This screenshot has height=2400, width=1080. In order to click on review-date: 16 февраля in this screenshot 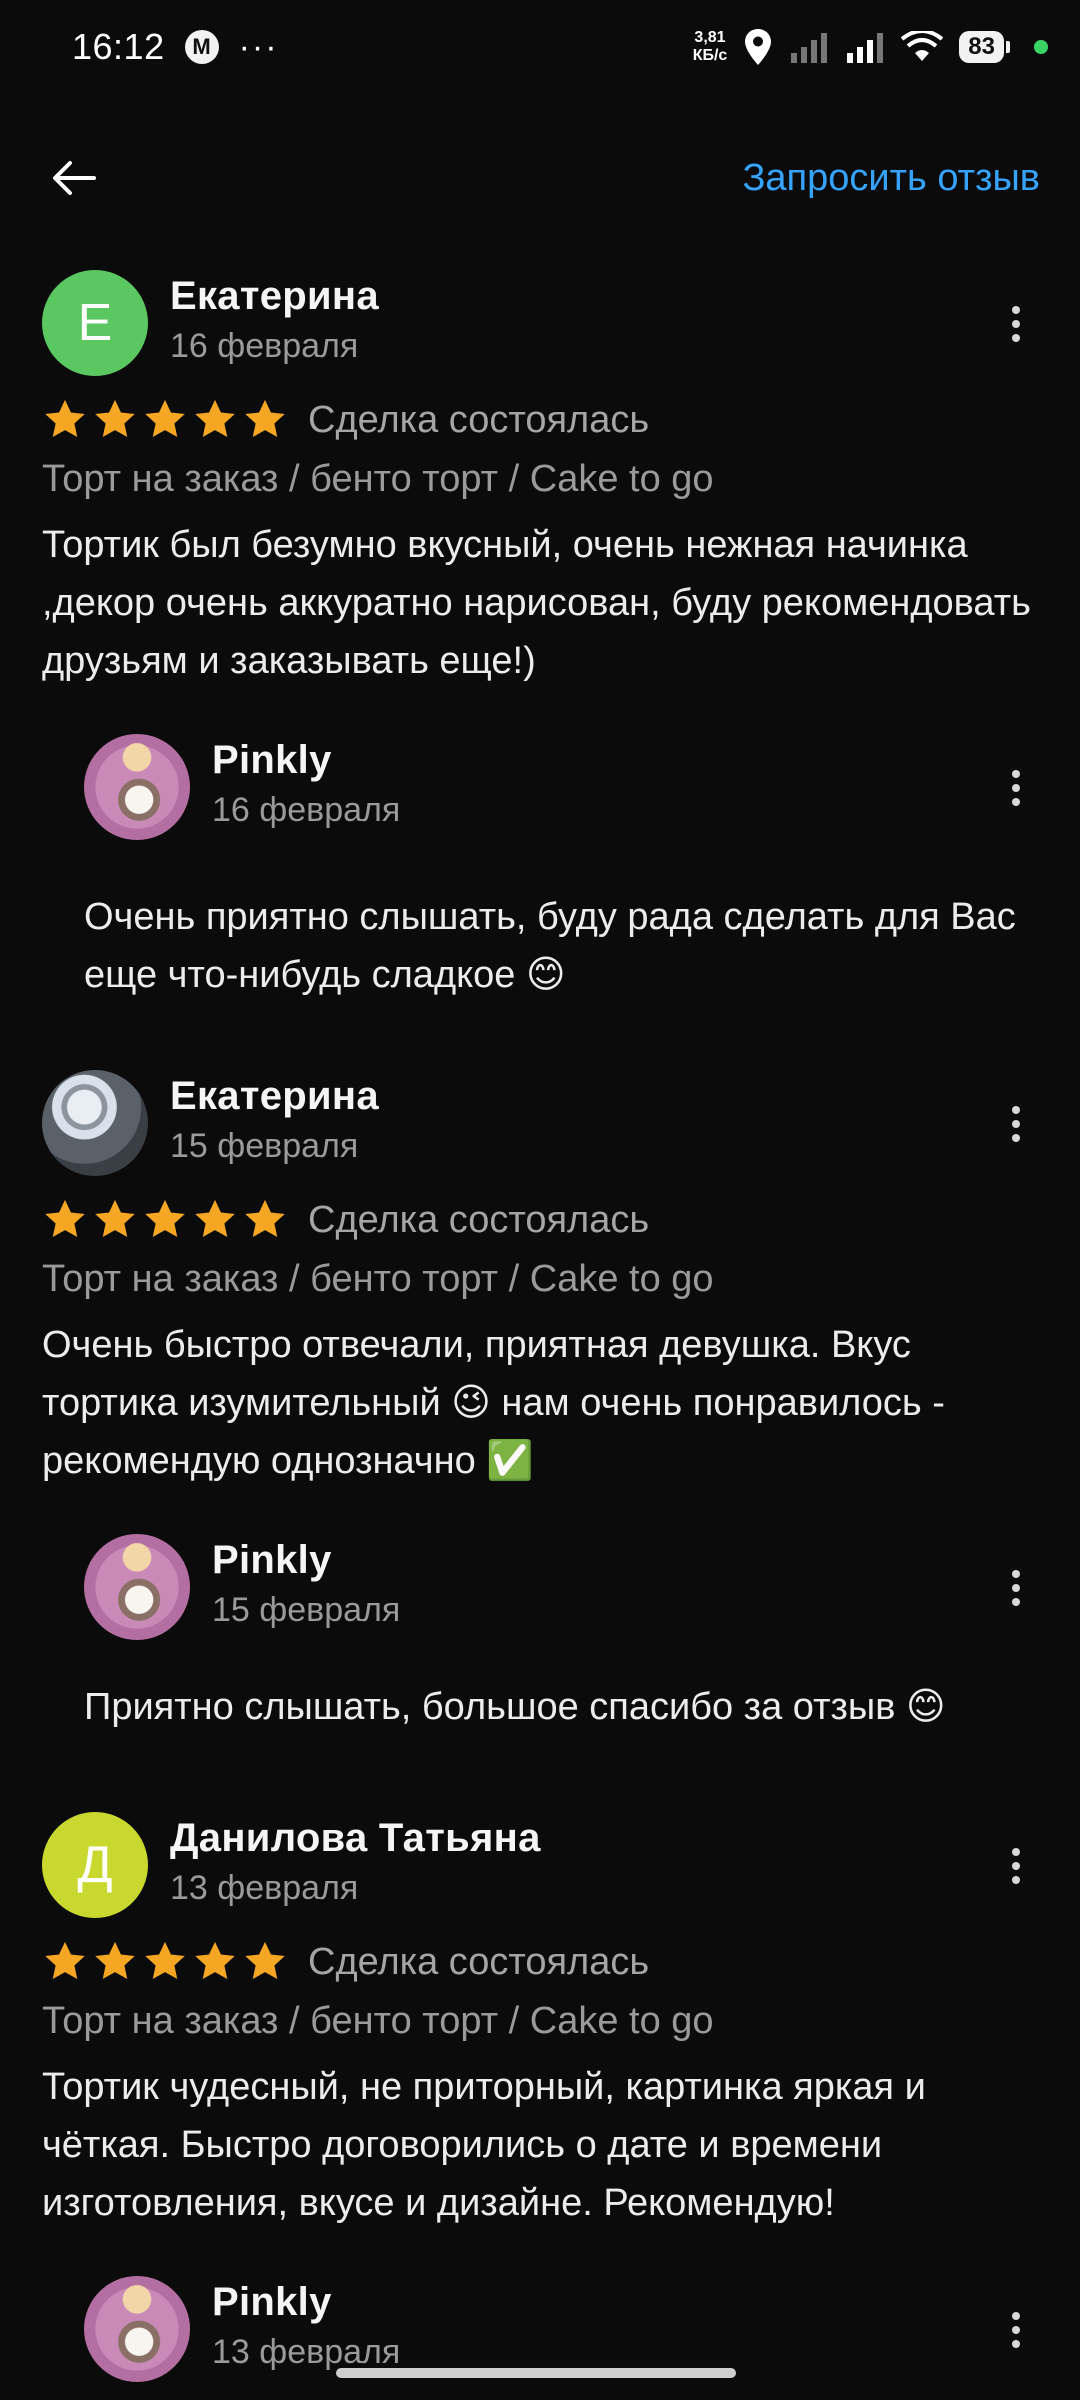, I will do `click(264, 346)`.